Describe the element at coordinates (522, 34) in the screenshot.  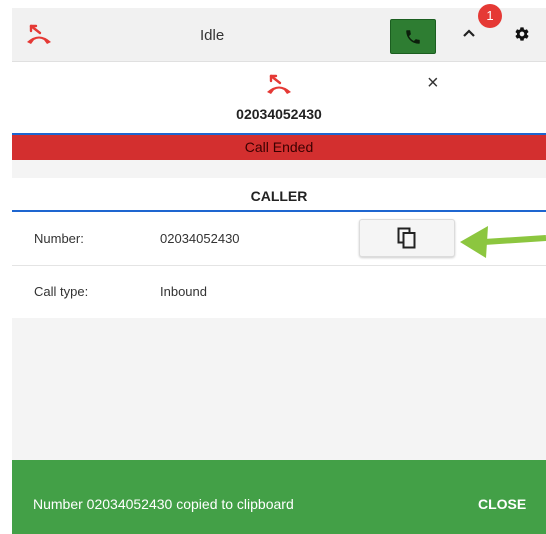
I see `settings-icon` at that location.